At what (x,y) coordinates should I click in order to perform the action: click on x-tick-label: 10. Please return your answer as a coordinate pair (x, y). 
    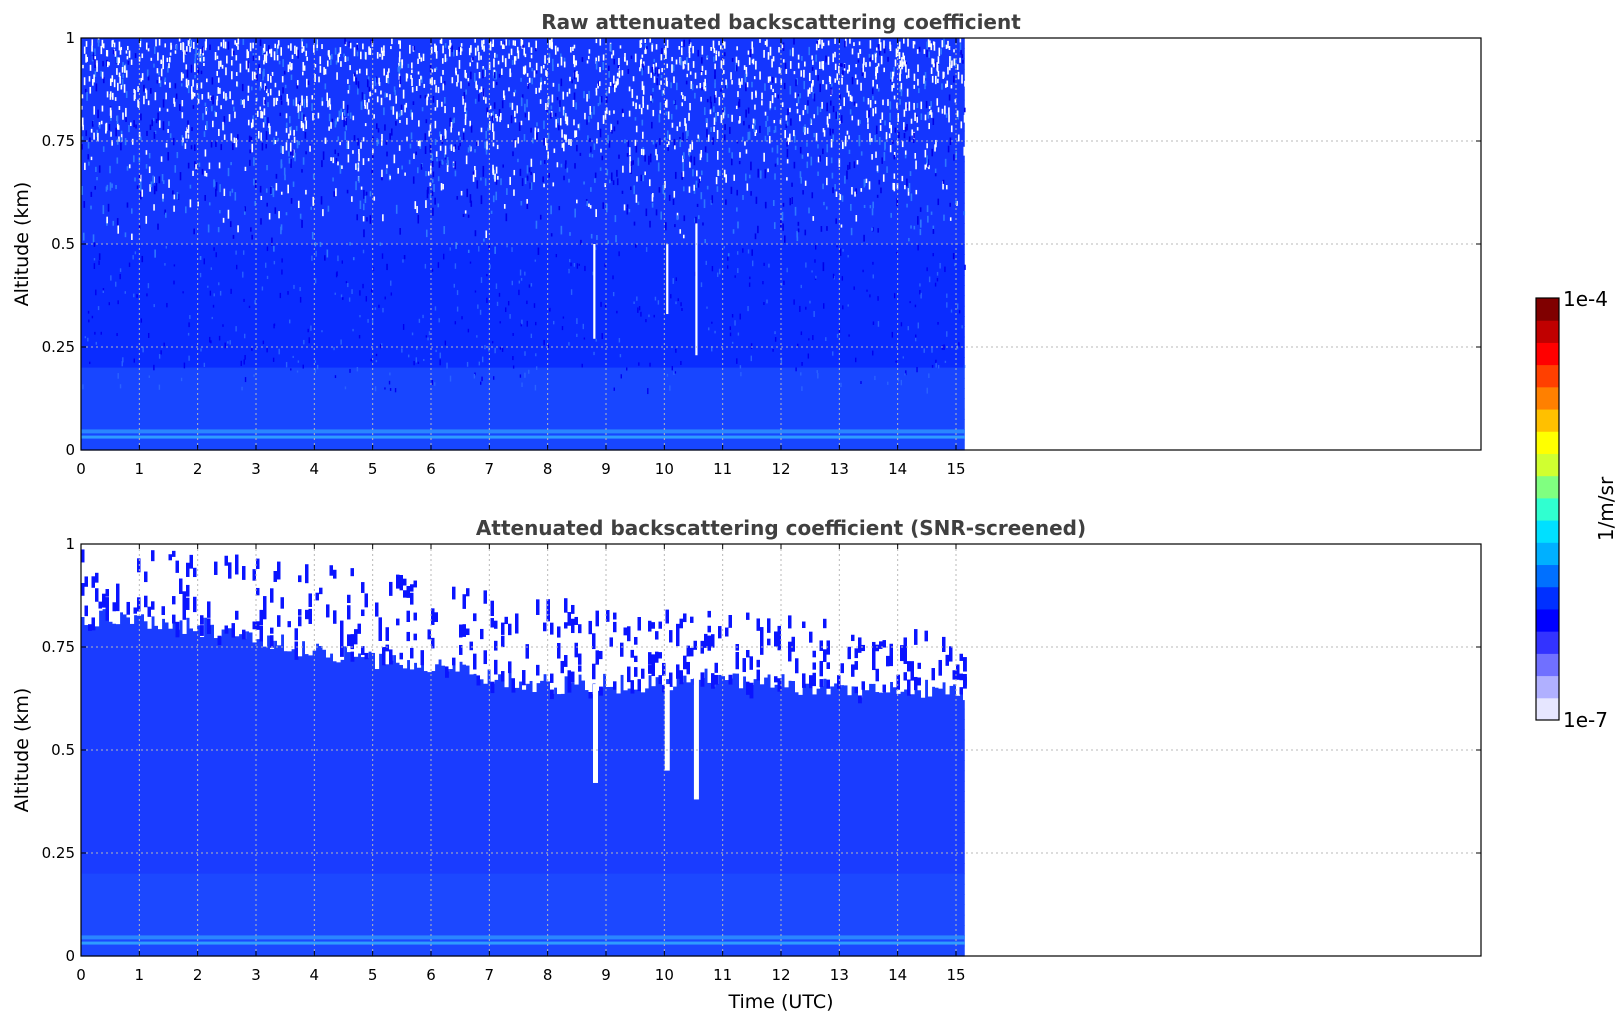
    Looking at the image, I should click on (664, 469).